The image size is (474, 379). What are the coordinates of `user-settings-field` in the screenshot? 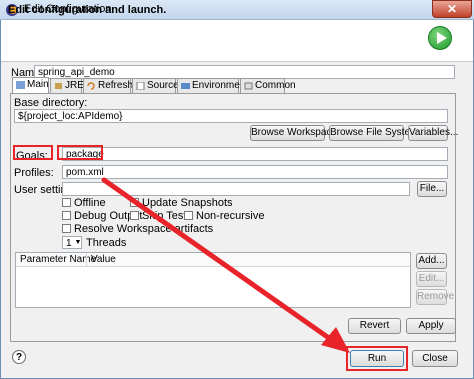 It's located at (236, 189).